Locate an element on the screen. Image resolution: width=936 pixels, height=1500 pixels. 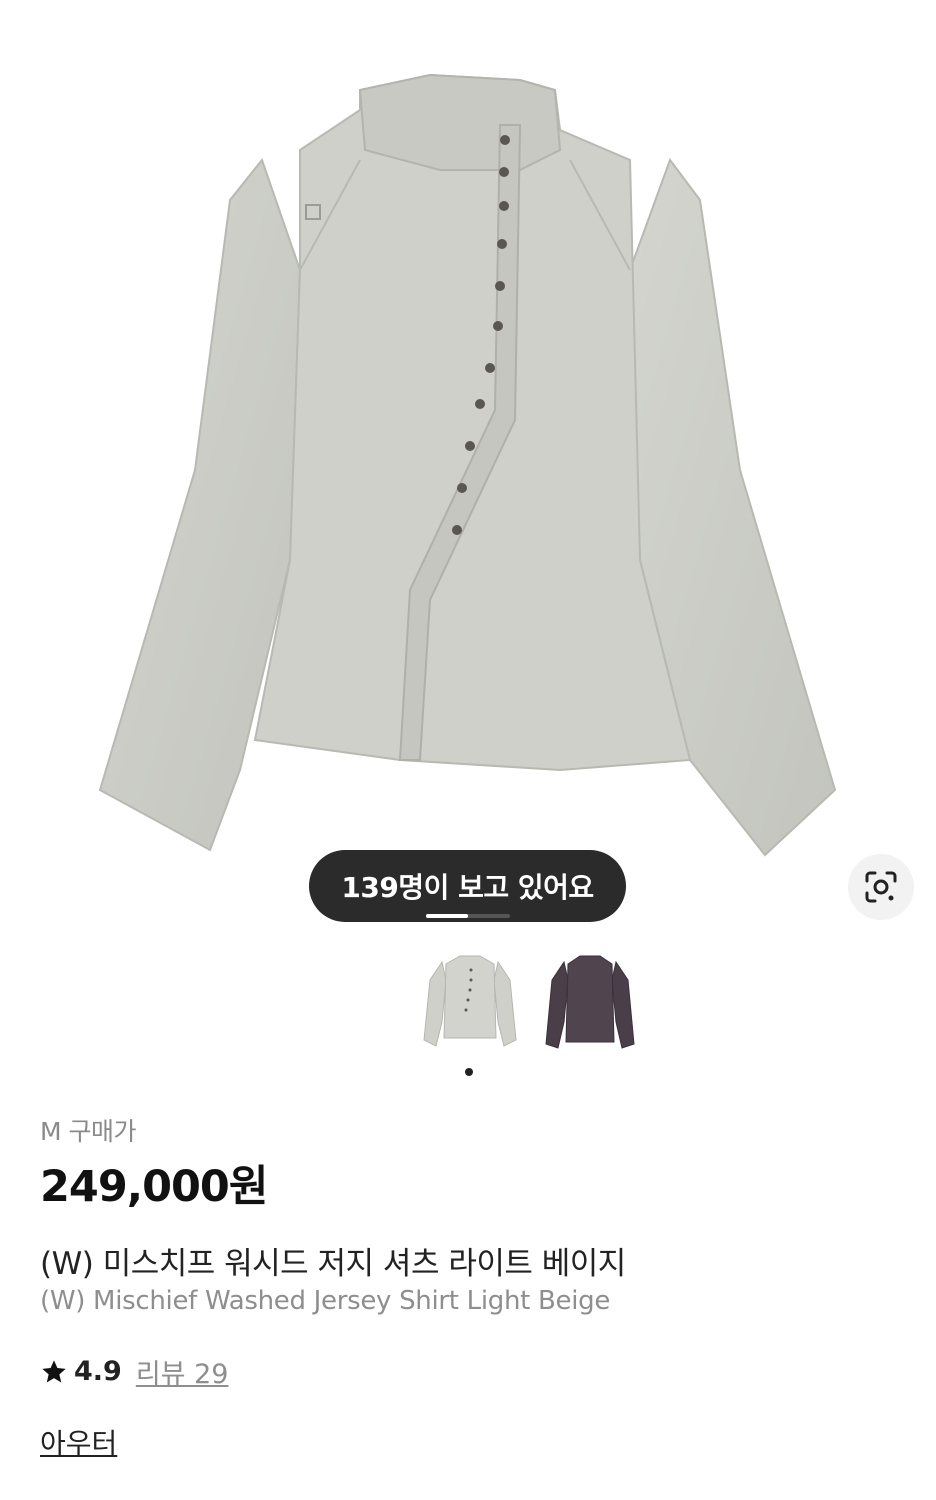
viewer-count-text: 139명이 보고 있어요 is located at coordinates (467, 887).